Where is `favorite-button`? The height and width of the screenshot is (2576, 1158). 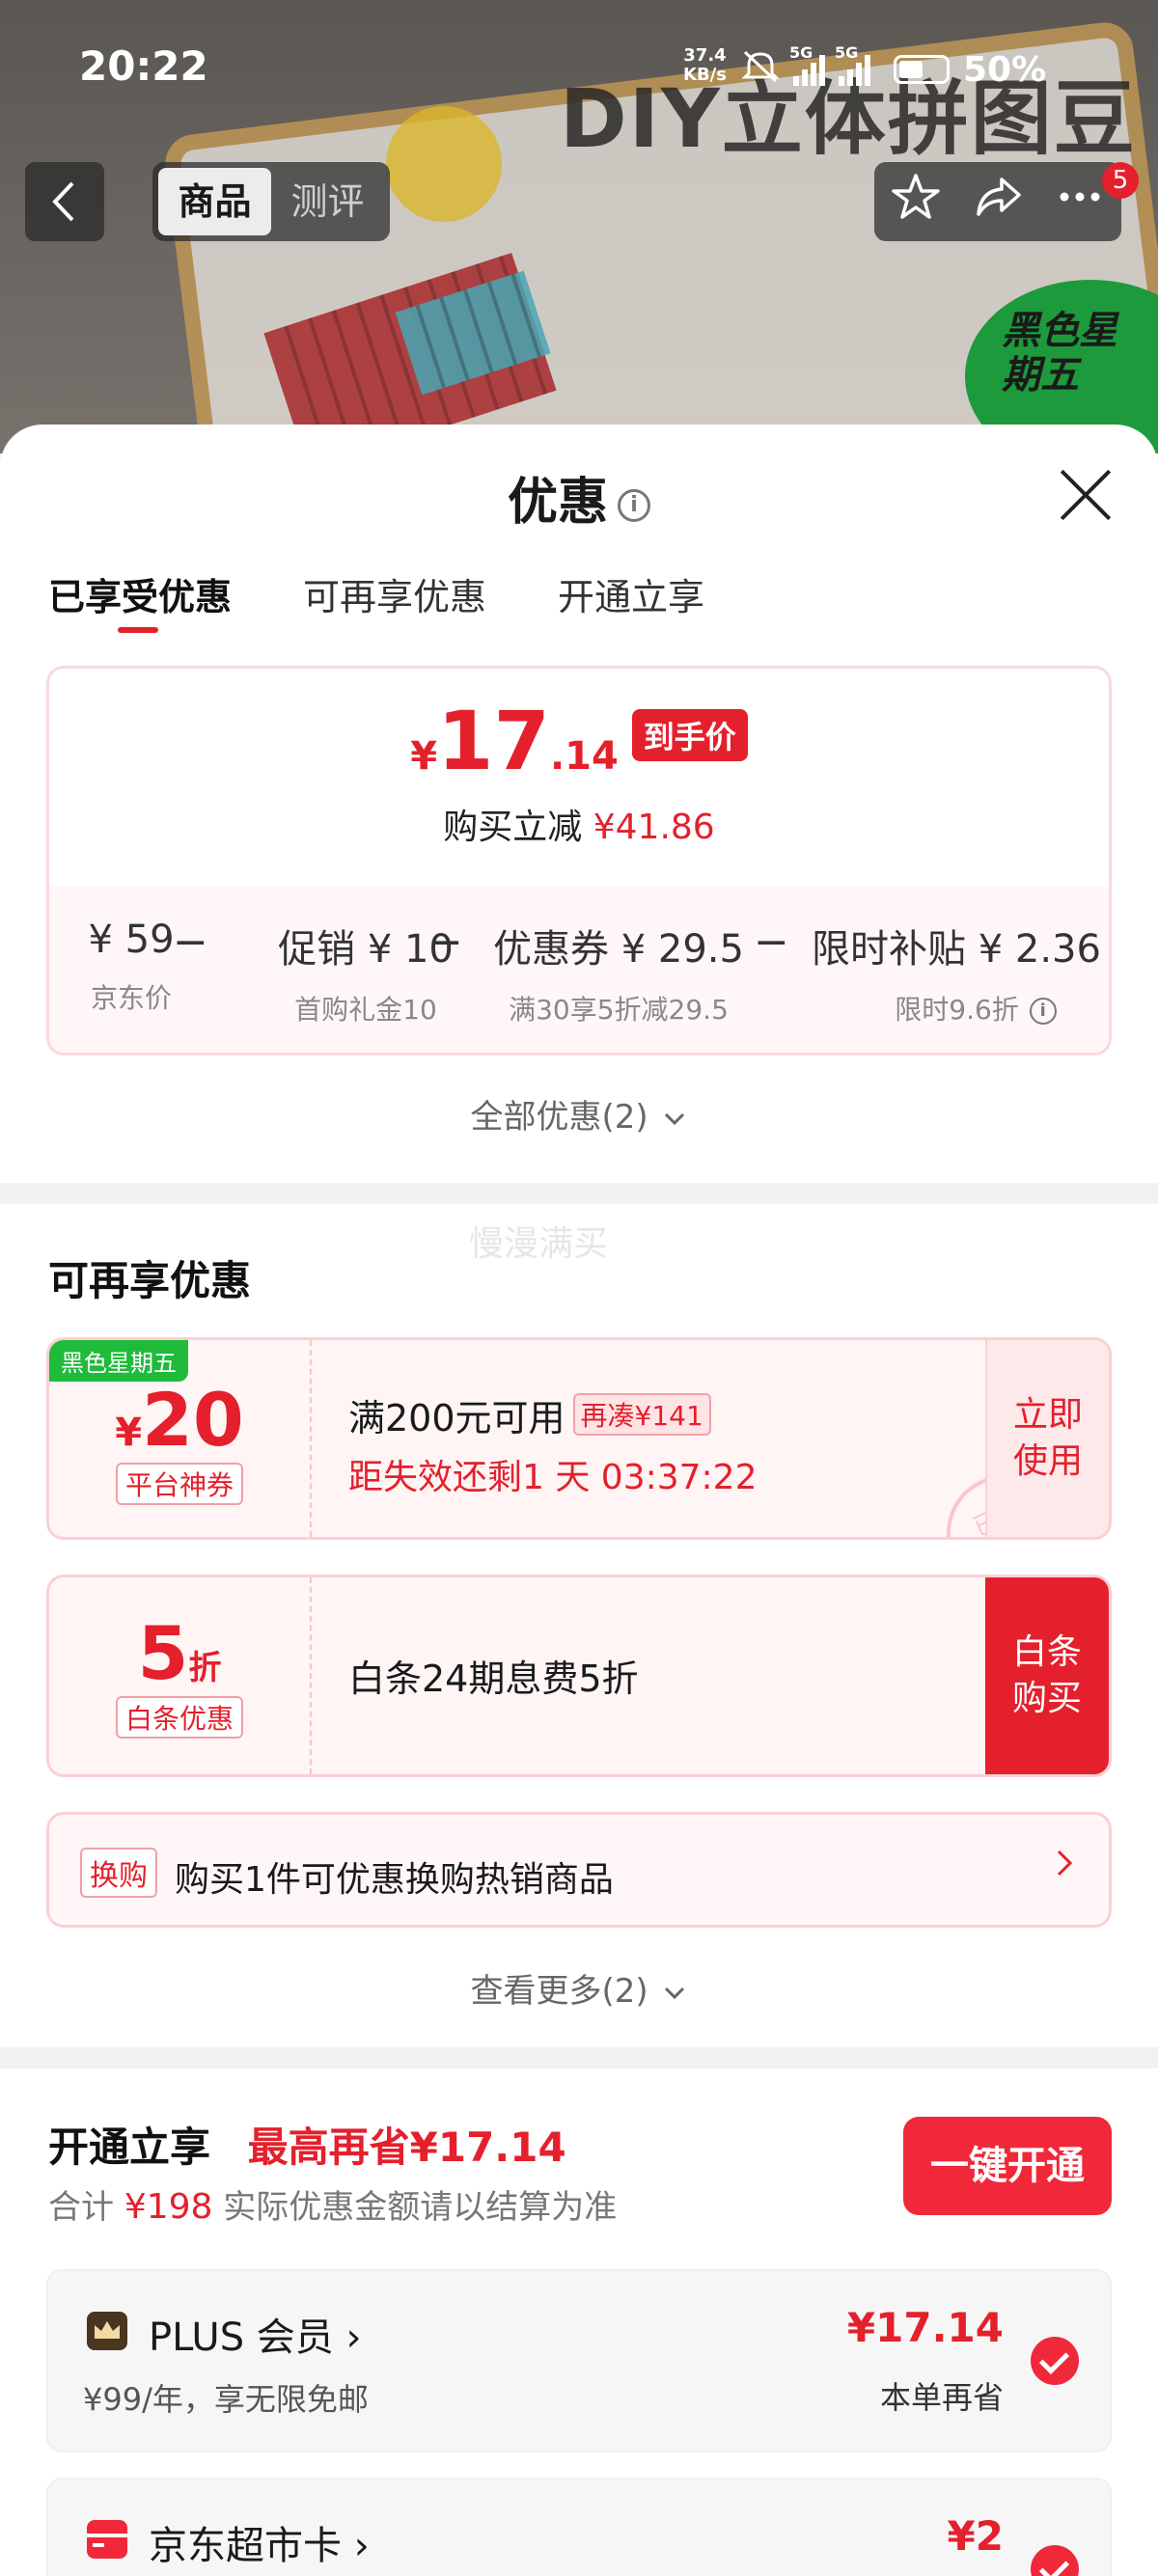 favorite-button is located at coordinates (916, 202).